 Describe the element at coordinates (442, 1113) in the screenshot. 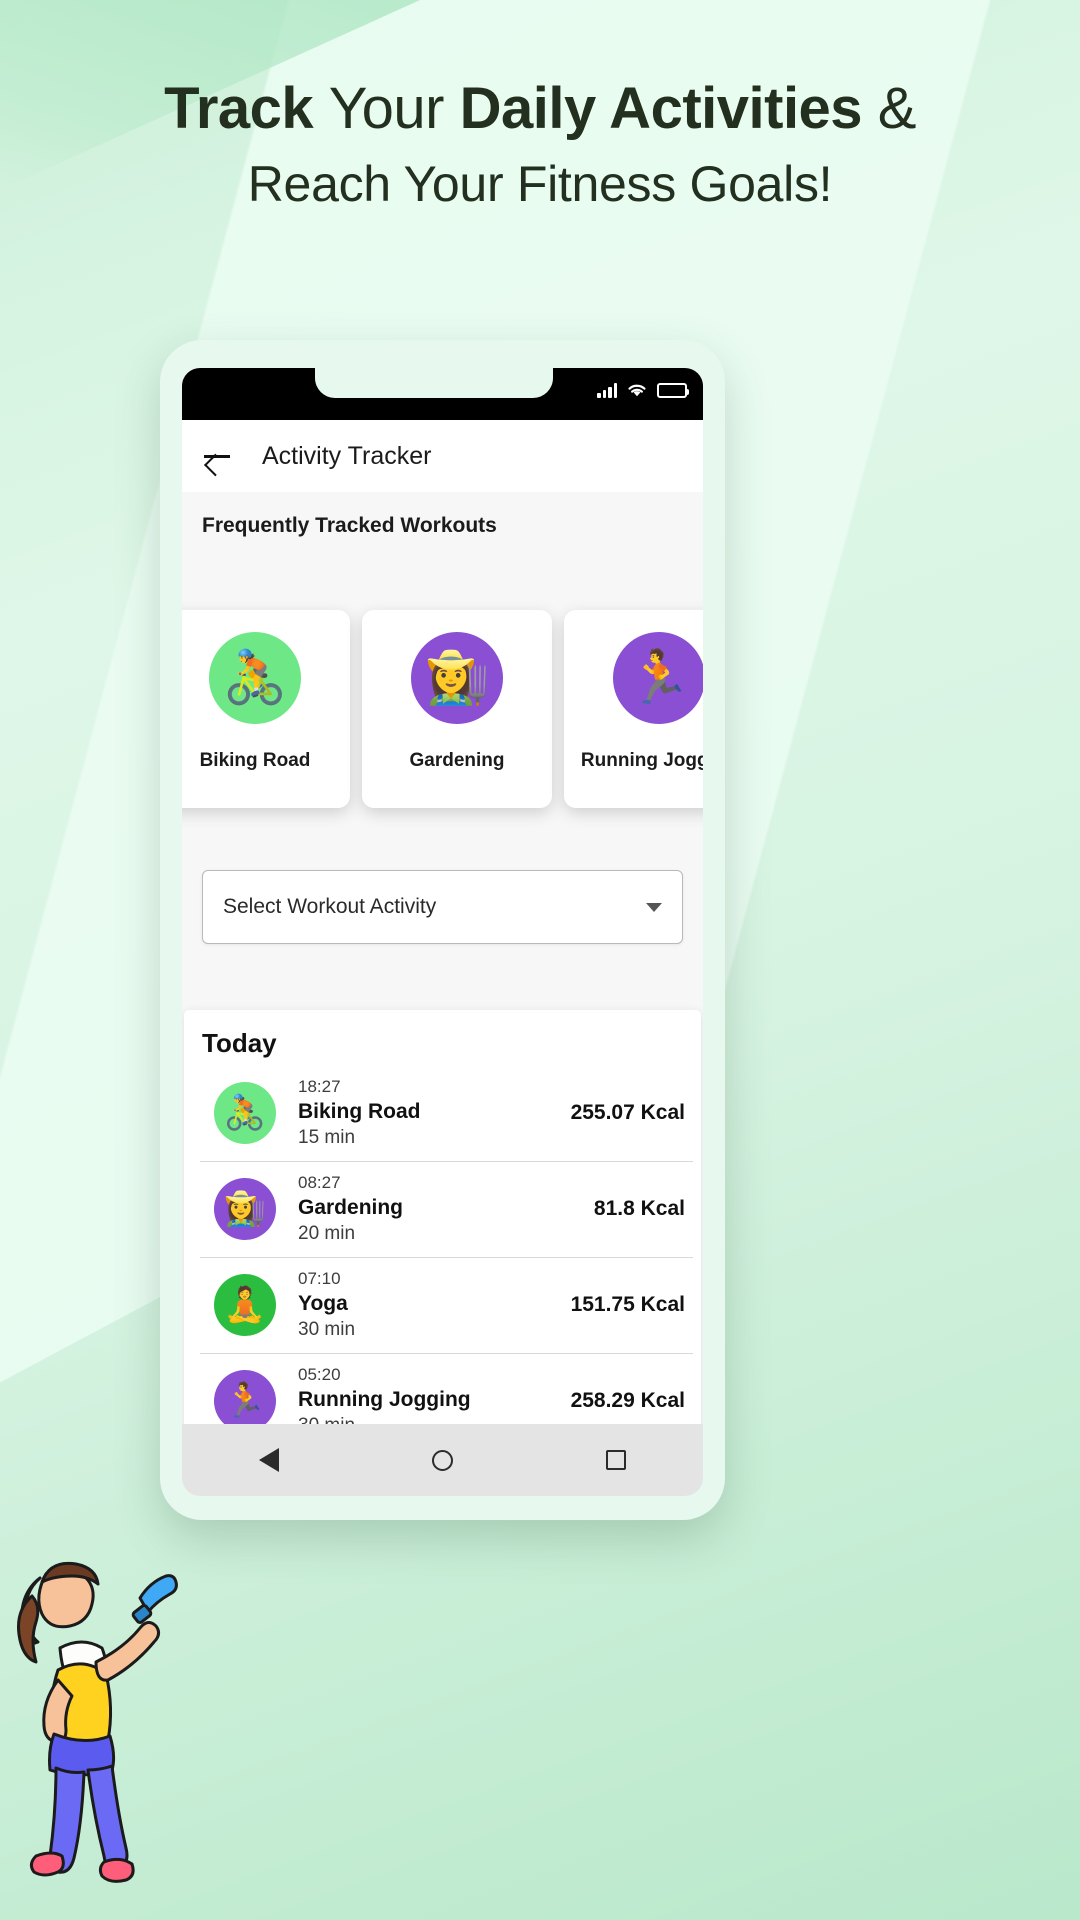

I see `activity-row: 🚴 18:27 Biking Road 15 min 255.07 Kcal` at that location.